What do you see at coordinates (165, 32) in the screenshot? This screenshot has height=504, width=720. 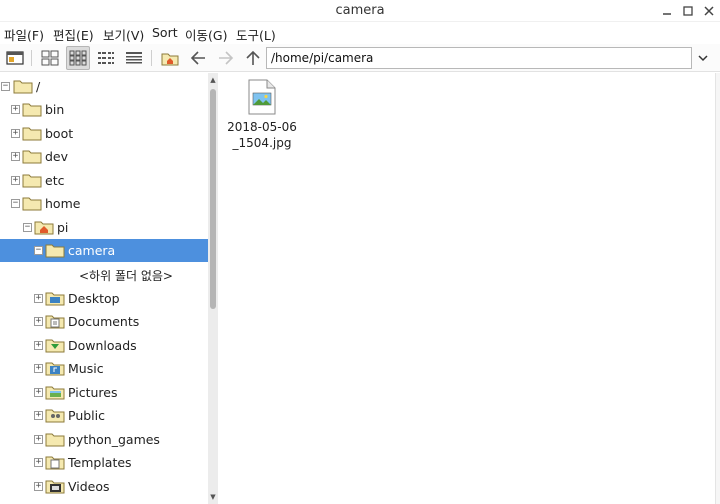 I see `menu-sort: Sort` at bounding box center [165, 32].